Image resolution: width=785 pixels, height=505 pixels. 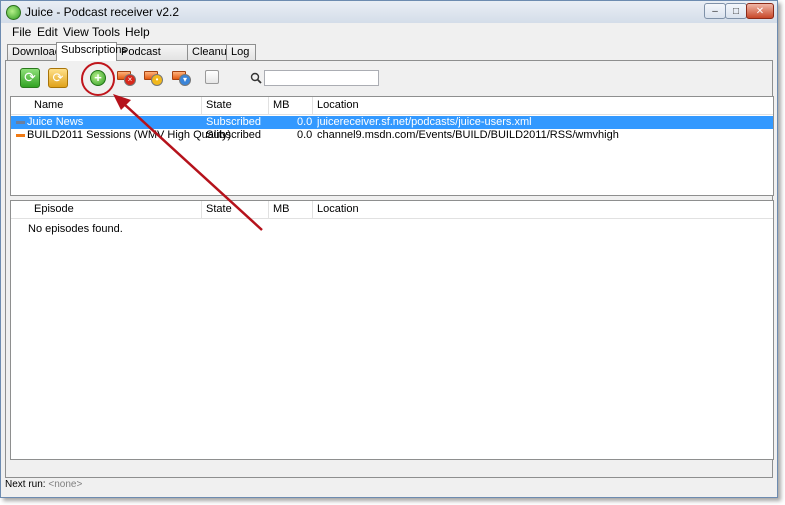 I want to click on menu-file: File, so click(x=21, y=32).